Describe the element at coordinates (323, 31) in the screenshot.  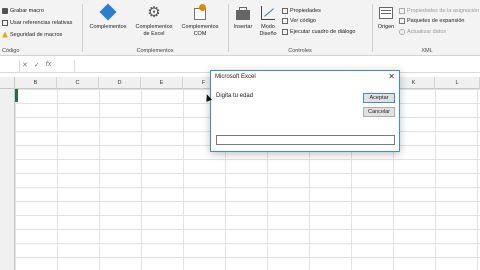
I see `run-dialog-label: Ejecutar cuadro de diálogo` at that location.